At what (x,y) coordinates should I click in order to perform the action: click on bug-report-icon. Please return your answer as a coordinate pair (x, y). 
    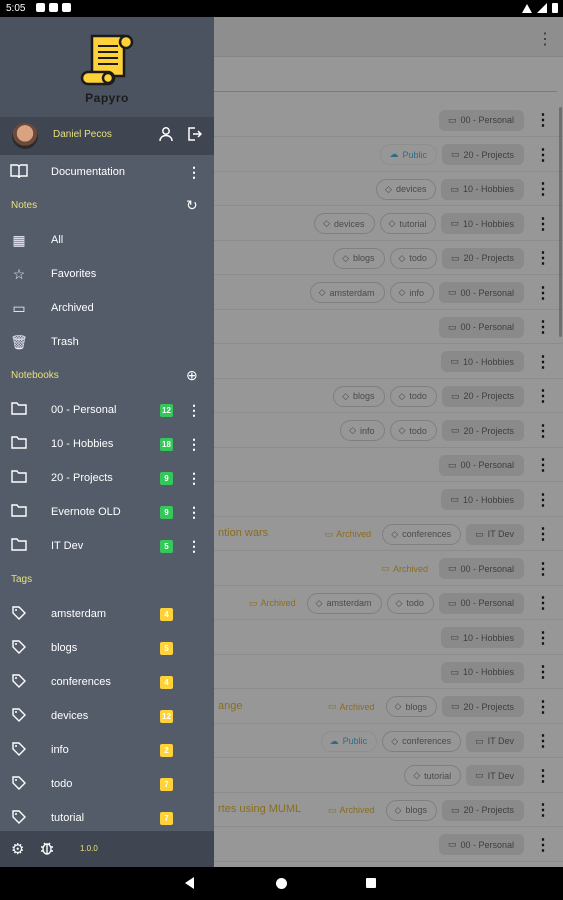
    Looking at the image, I should click on (47, 850).